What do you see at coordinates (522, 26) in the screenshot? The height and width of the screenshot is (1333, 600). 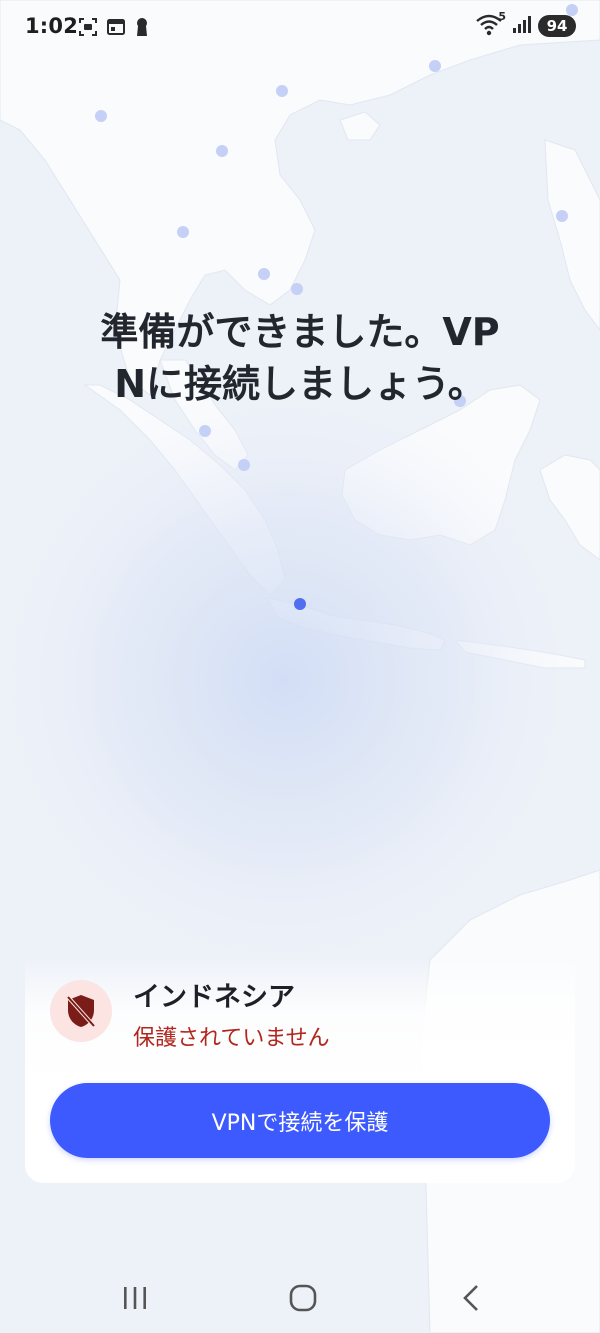 I see `signal-icon` at bounding box center [522, 26].